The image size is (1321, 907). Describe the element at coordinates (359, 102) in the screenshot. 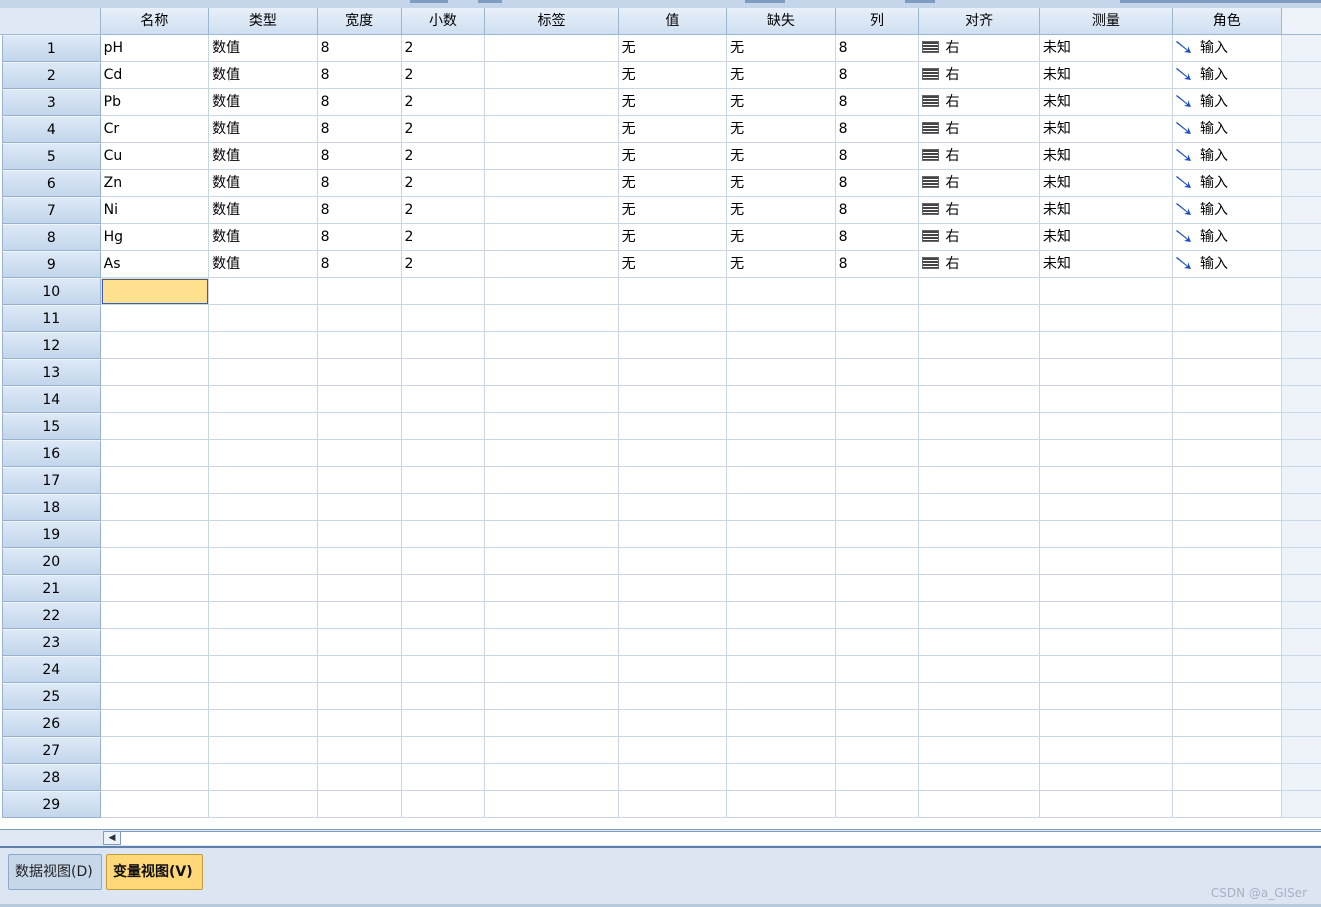

I see `cell-width: 8` at that location.